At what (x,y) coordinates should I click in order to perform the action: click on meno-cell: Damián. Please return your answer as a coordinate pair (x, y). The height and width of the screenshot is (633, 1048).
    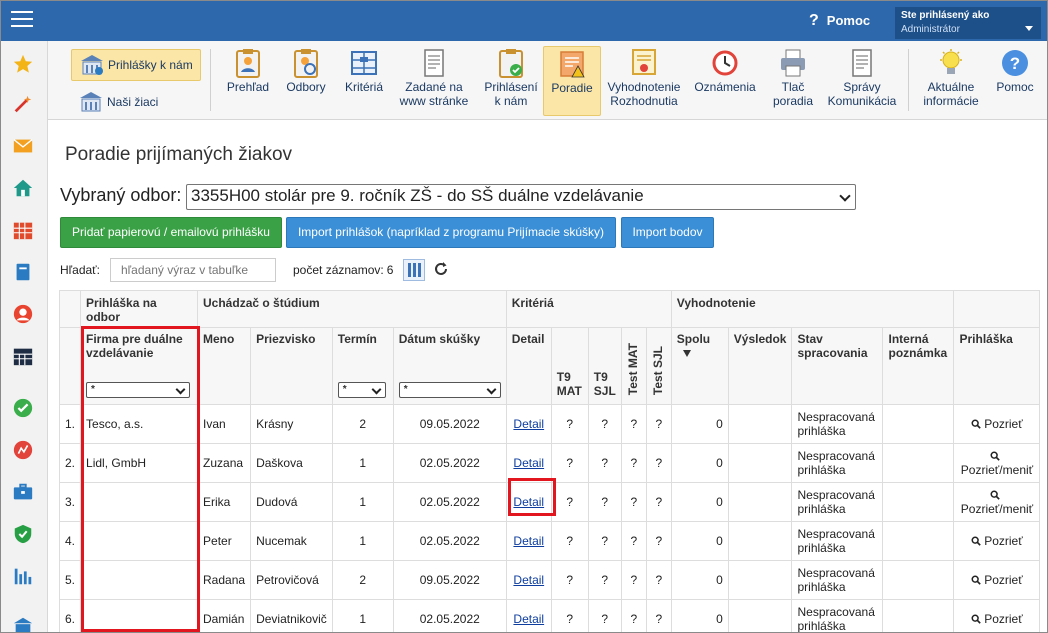
    Looking at the image, I should click on (224, 615).